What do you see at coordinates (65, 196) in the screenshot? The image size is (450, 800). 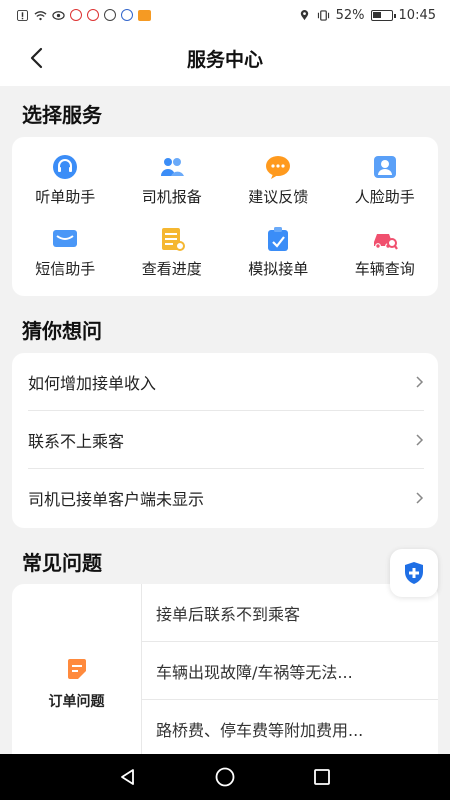 I see `service-label: 听单助手` at bounding box center [65, 196].